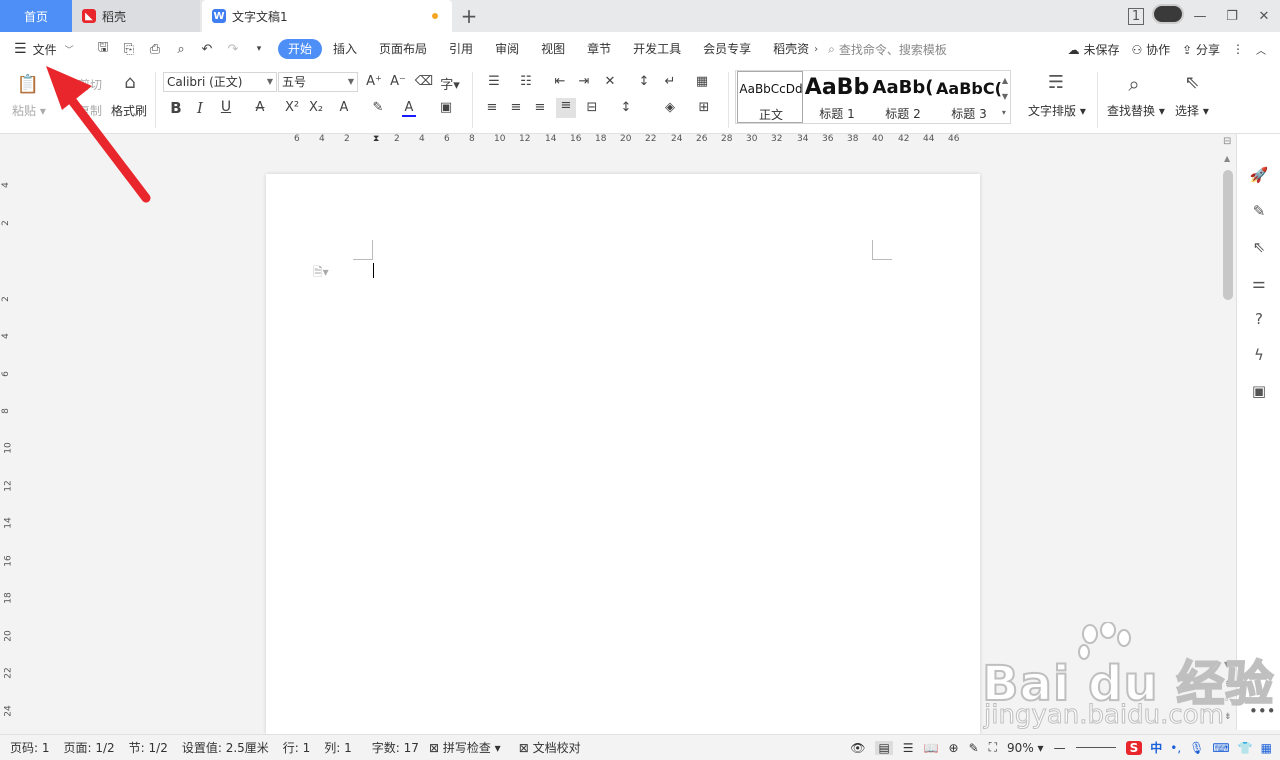  What do you see at coordinates (1095, 747) in the screenshot?
I see `zoom-slider` at bounding box center [1095, 747].